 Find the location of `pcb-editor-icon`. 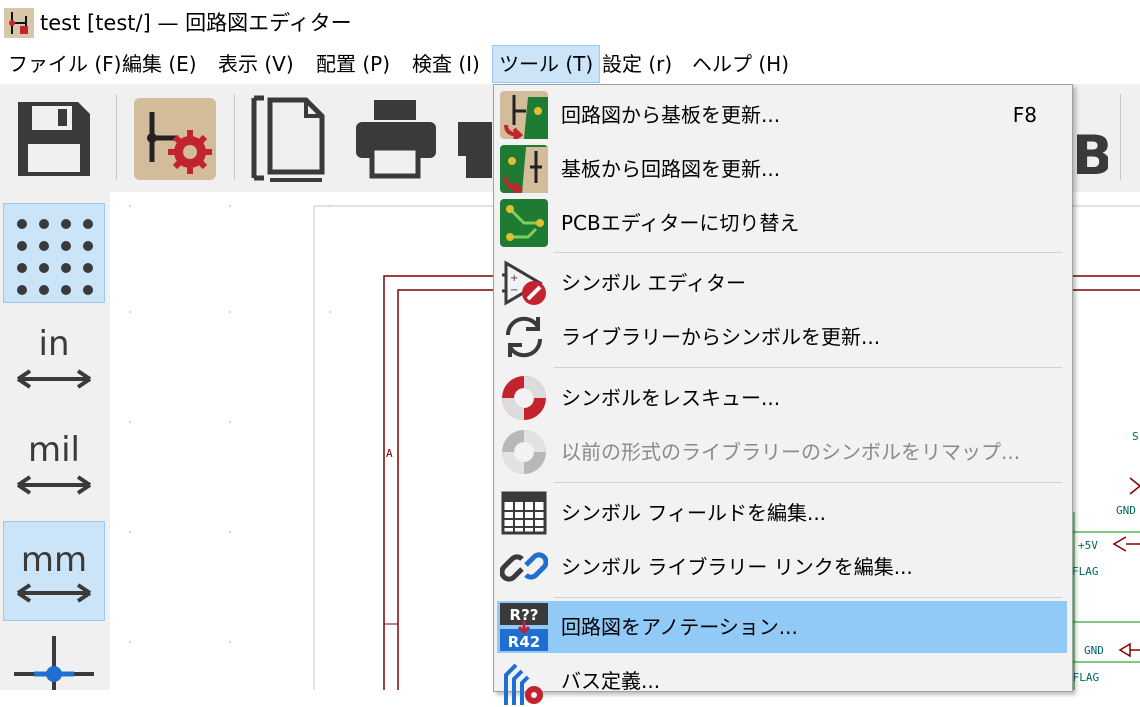

pcb-editor-icon is located at coordinates (524, 223).